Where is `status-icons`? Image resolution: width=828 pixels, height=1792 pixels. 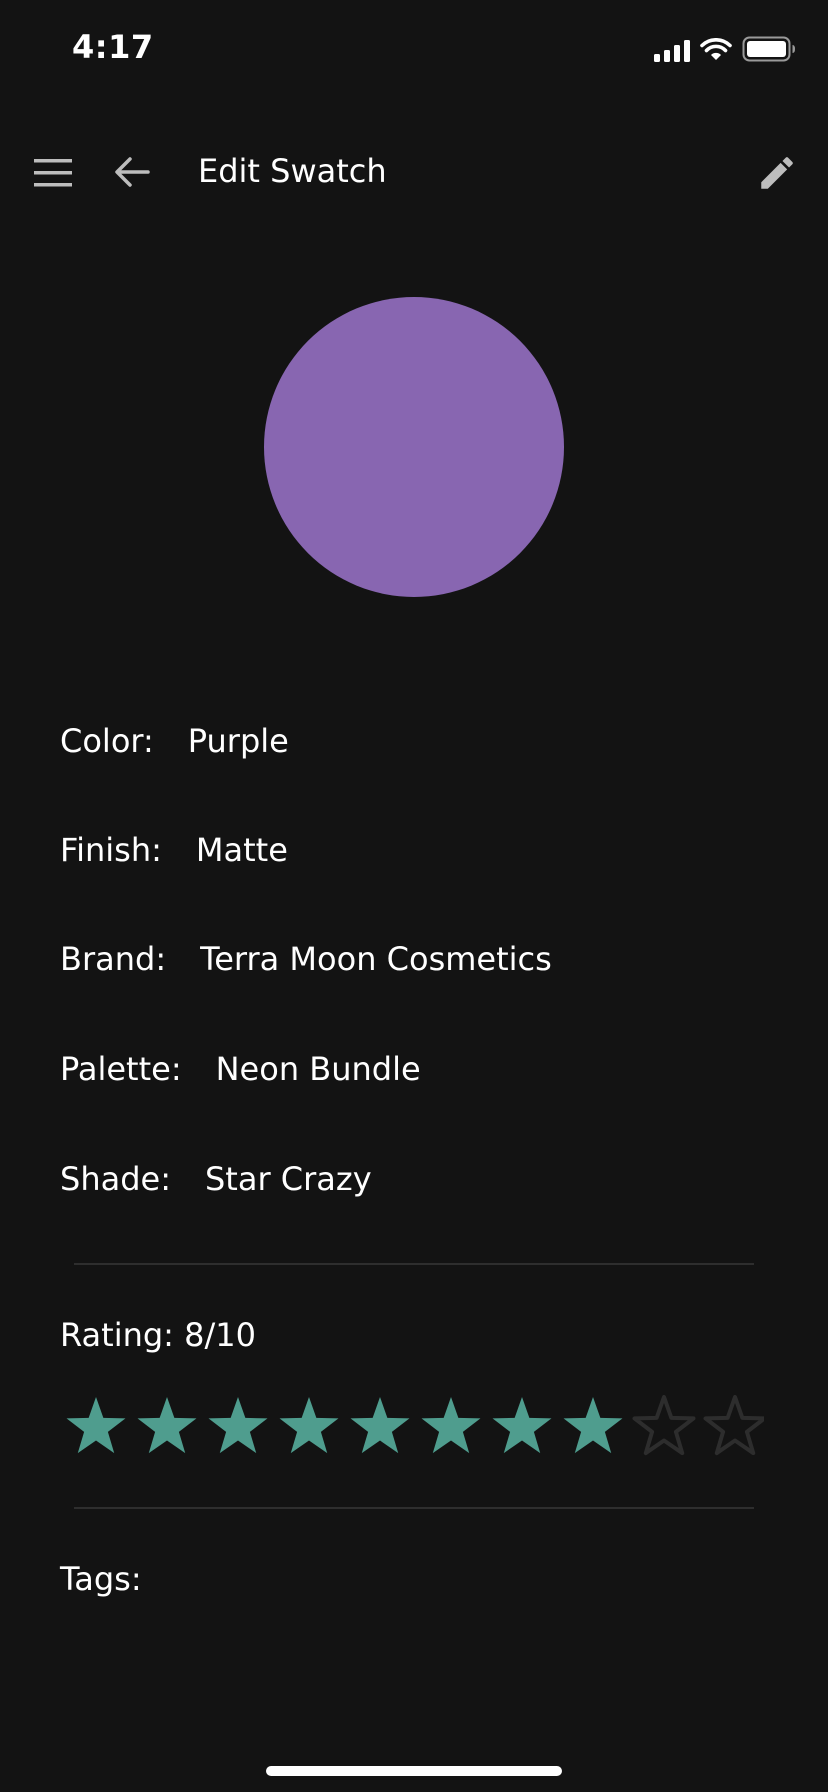
status-icons is located at coordinates (725, 49).